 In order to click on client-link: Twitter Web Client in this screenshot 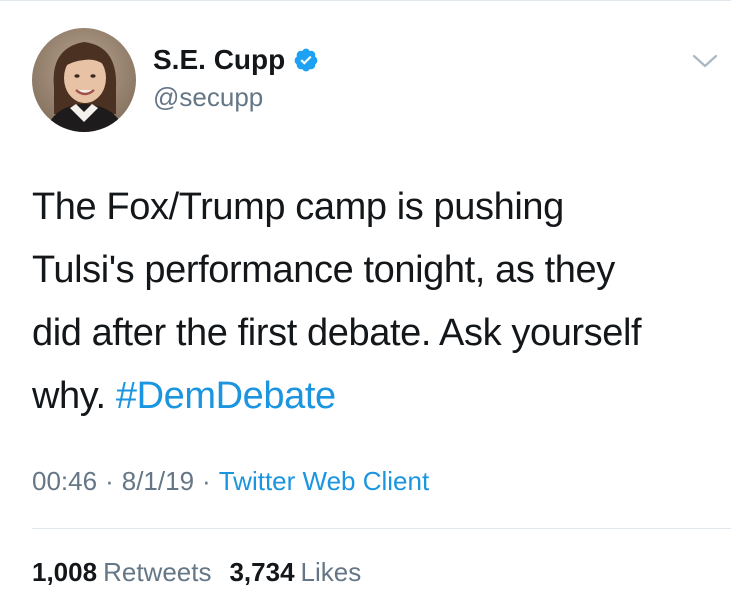, I will do `click(324, 481)`.